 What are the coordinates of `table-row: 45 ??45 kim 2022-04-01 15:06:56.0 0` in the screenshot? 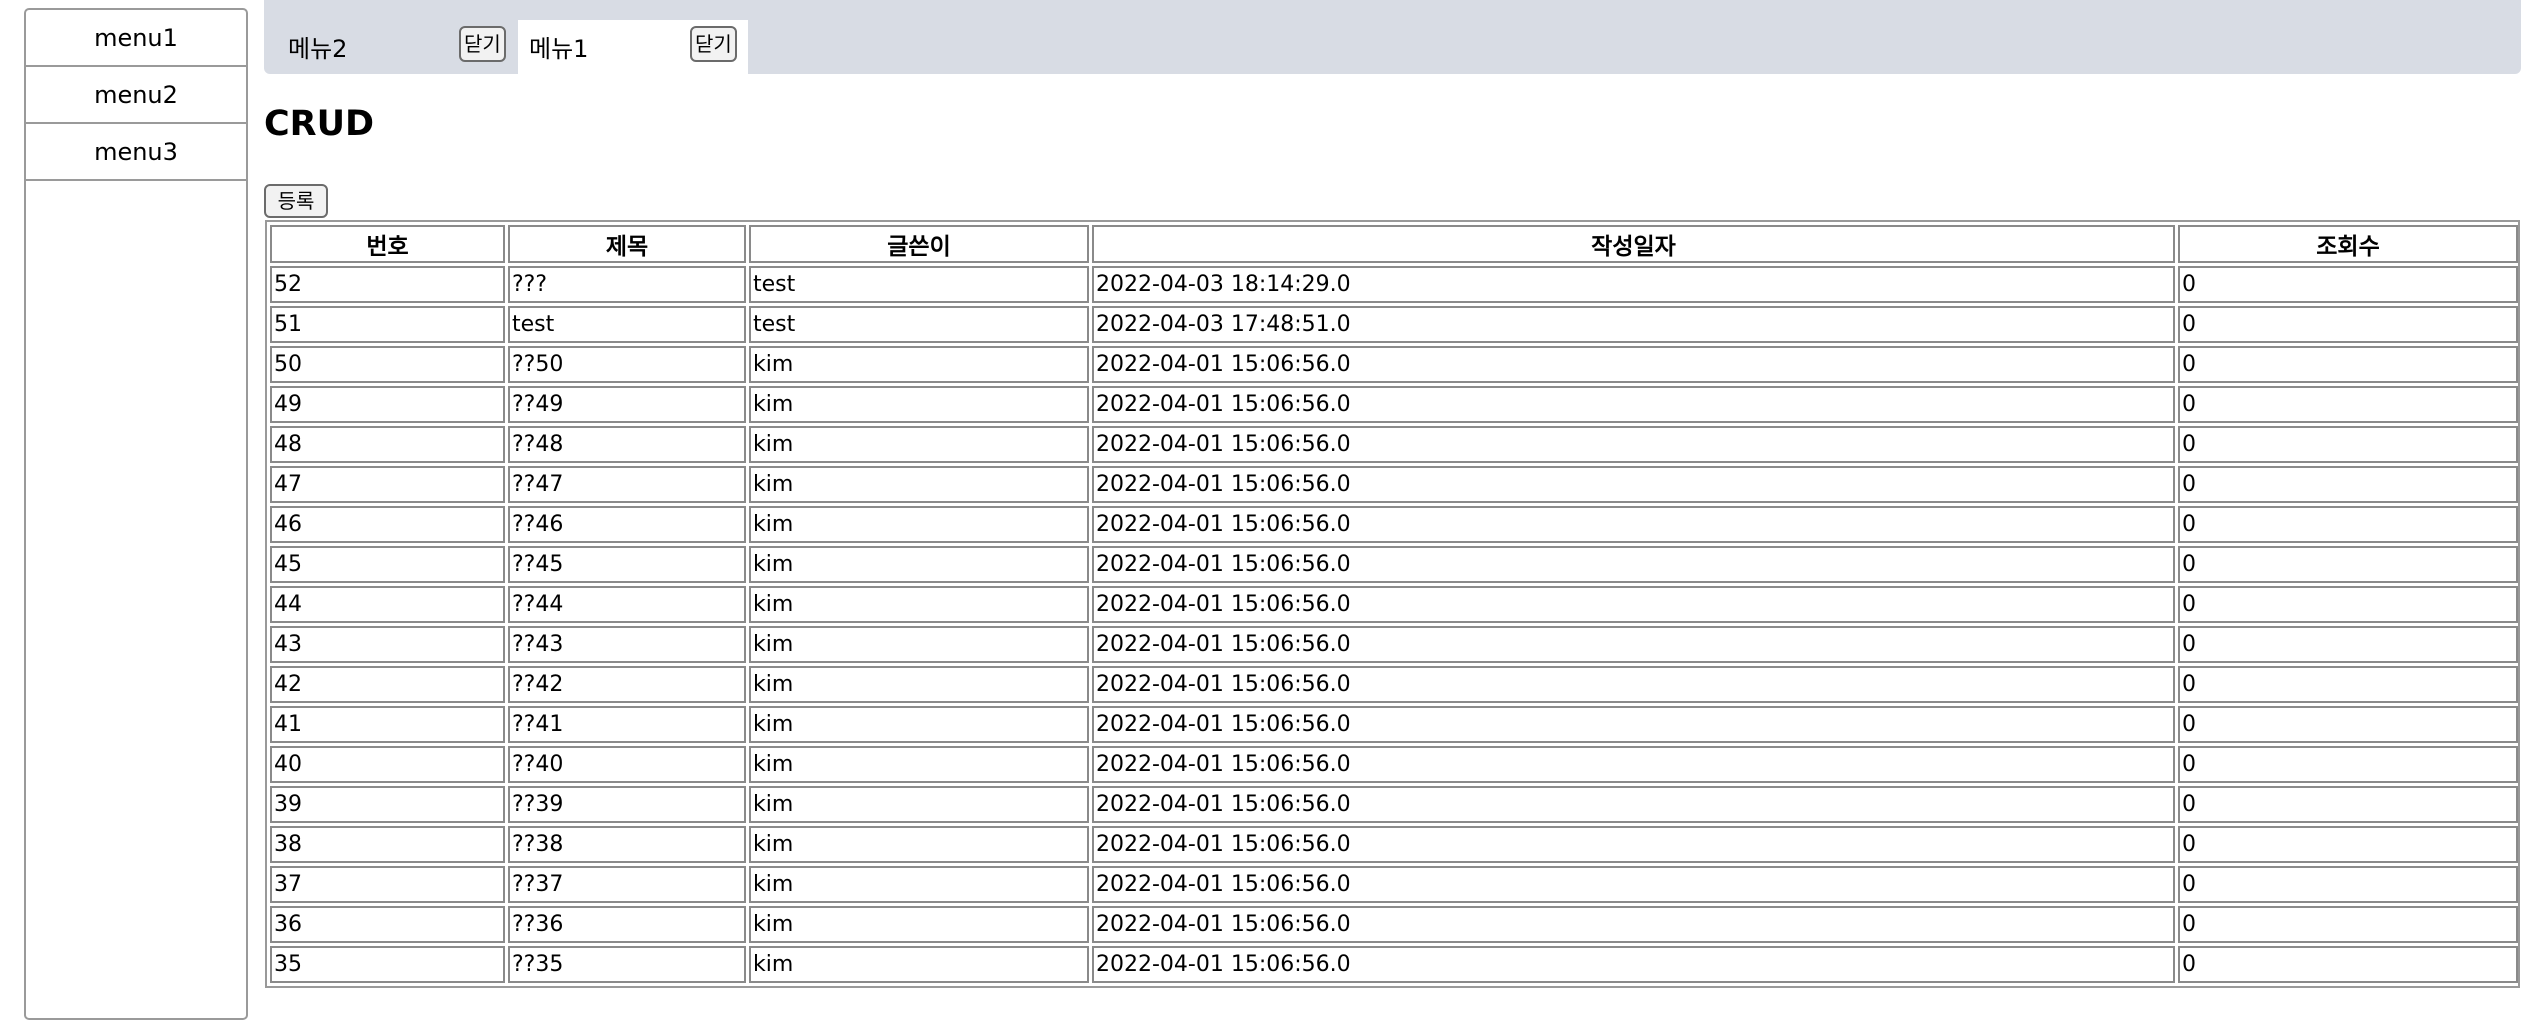 It's located at (1394, 564).